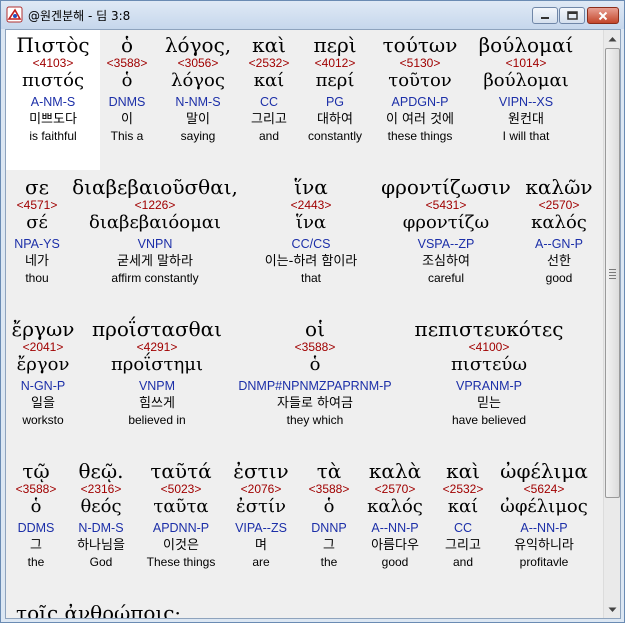 This screenshot has width=625, height=623. Describe the element at coordinates (612, 273) in the screenshot. I see `scroll-thumb` at that location.